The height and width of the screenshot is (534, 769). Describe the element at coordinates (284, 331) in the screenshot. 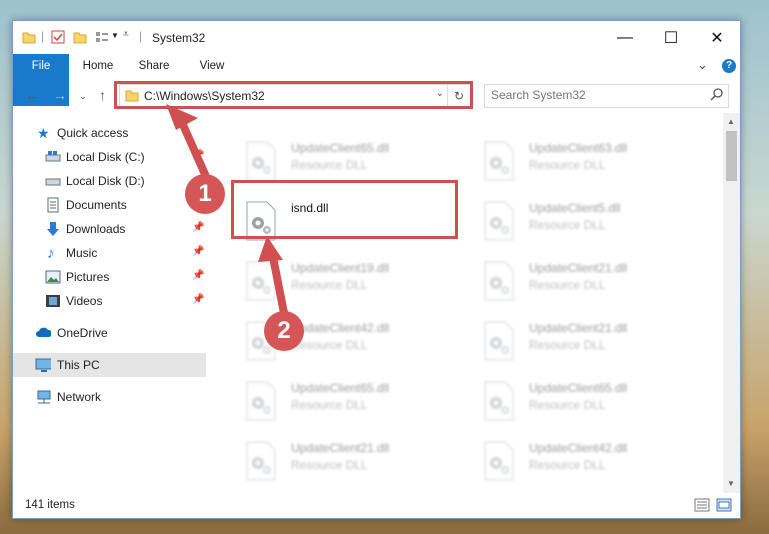

I see `step-badge-2: 2` at that location.